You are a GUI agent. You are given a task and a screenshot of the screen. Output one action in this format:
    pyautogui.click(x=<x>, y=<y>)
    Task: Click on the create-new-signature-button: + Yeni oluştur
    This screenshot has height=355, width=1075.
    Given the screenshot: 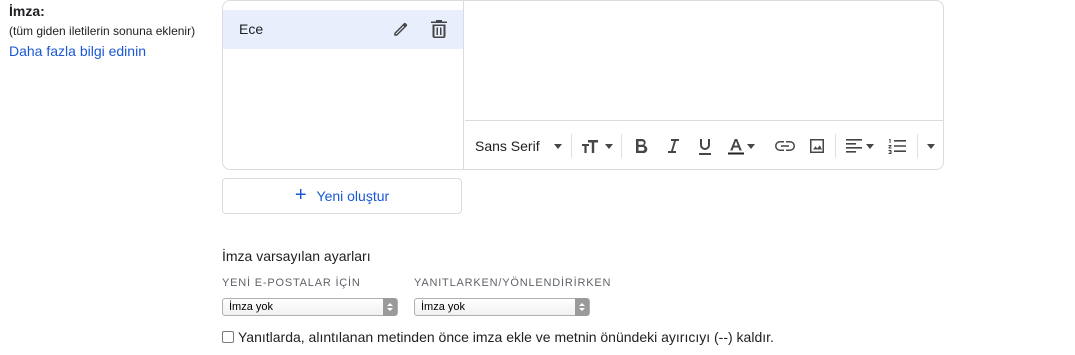 What is the action you would take?
    pyautogui.click(x=342, y=196)
    